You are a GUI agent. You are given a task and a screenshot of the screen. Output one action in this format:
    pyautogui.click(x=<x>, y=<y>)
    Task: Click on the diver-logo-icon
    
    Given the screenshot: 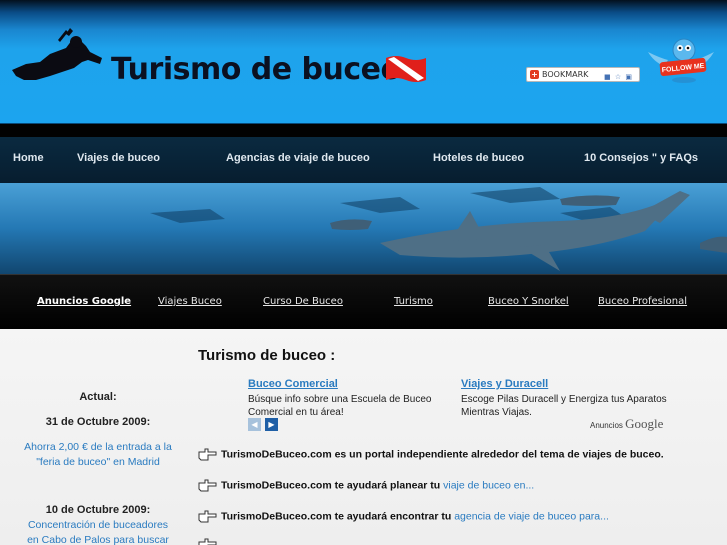 What is the action you would take?
    pyautogui.click(x=57, y=54)
    